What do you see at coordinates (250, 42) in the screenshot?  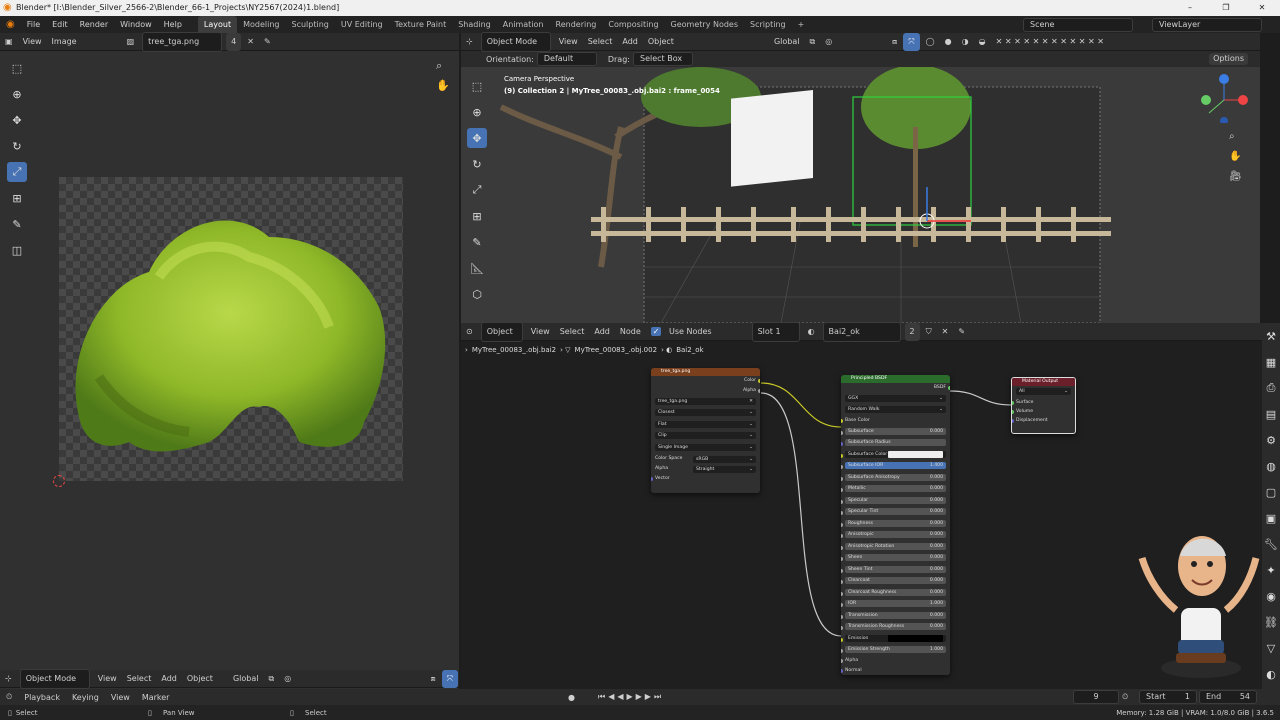 I see `image-close-icon: ✕` at bounding box center [250, 42].